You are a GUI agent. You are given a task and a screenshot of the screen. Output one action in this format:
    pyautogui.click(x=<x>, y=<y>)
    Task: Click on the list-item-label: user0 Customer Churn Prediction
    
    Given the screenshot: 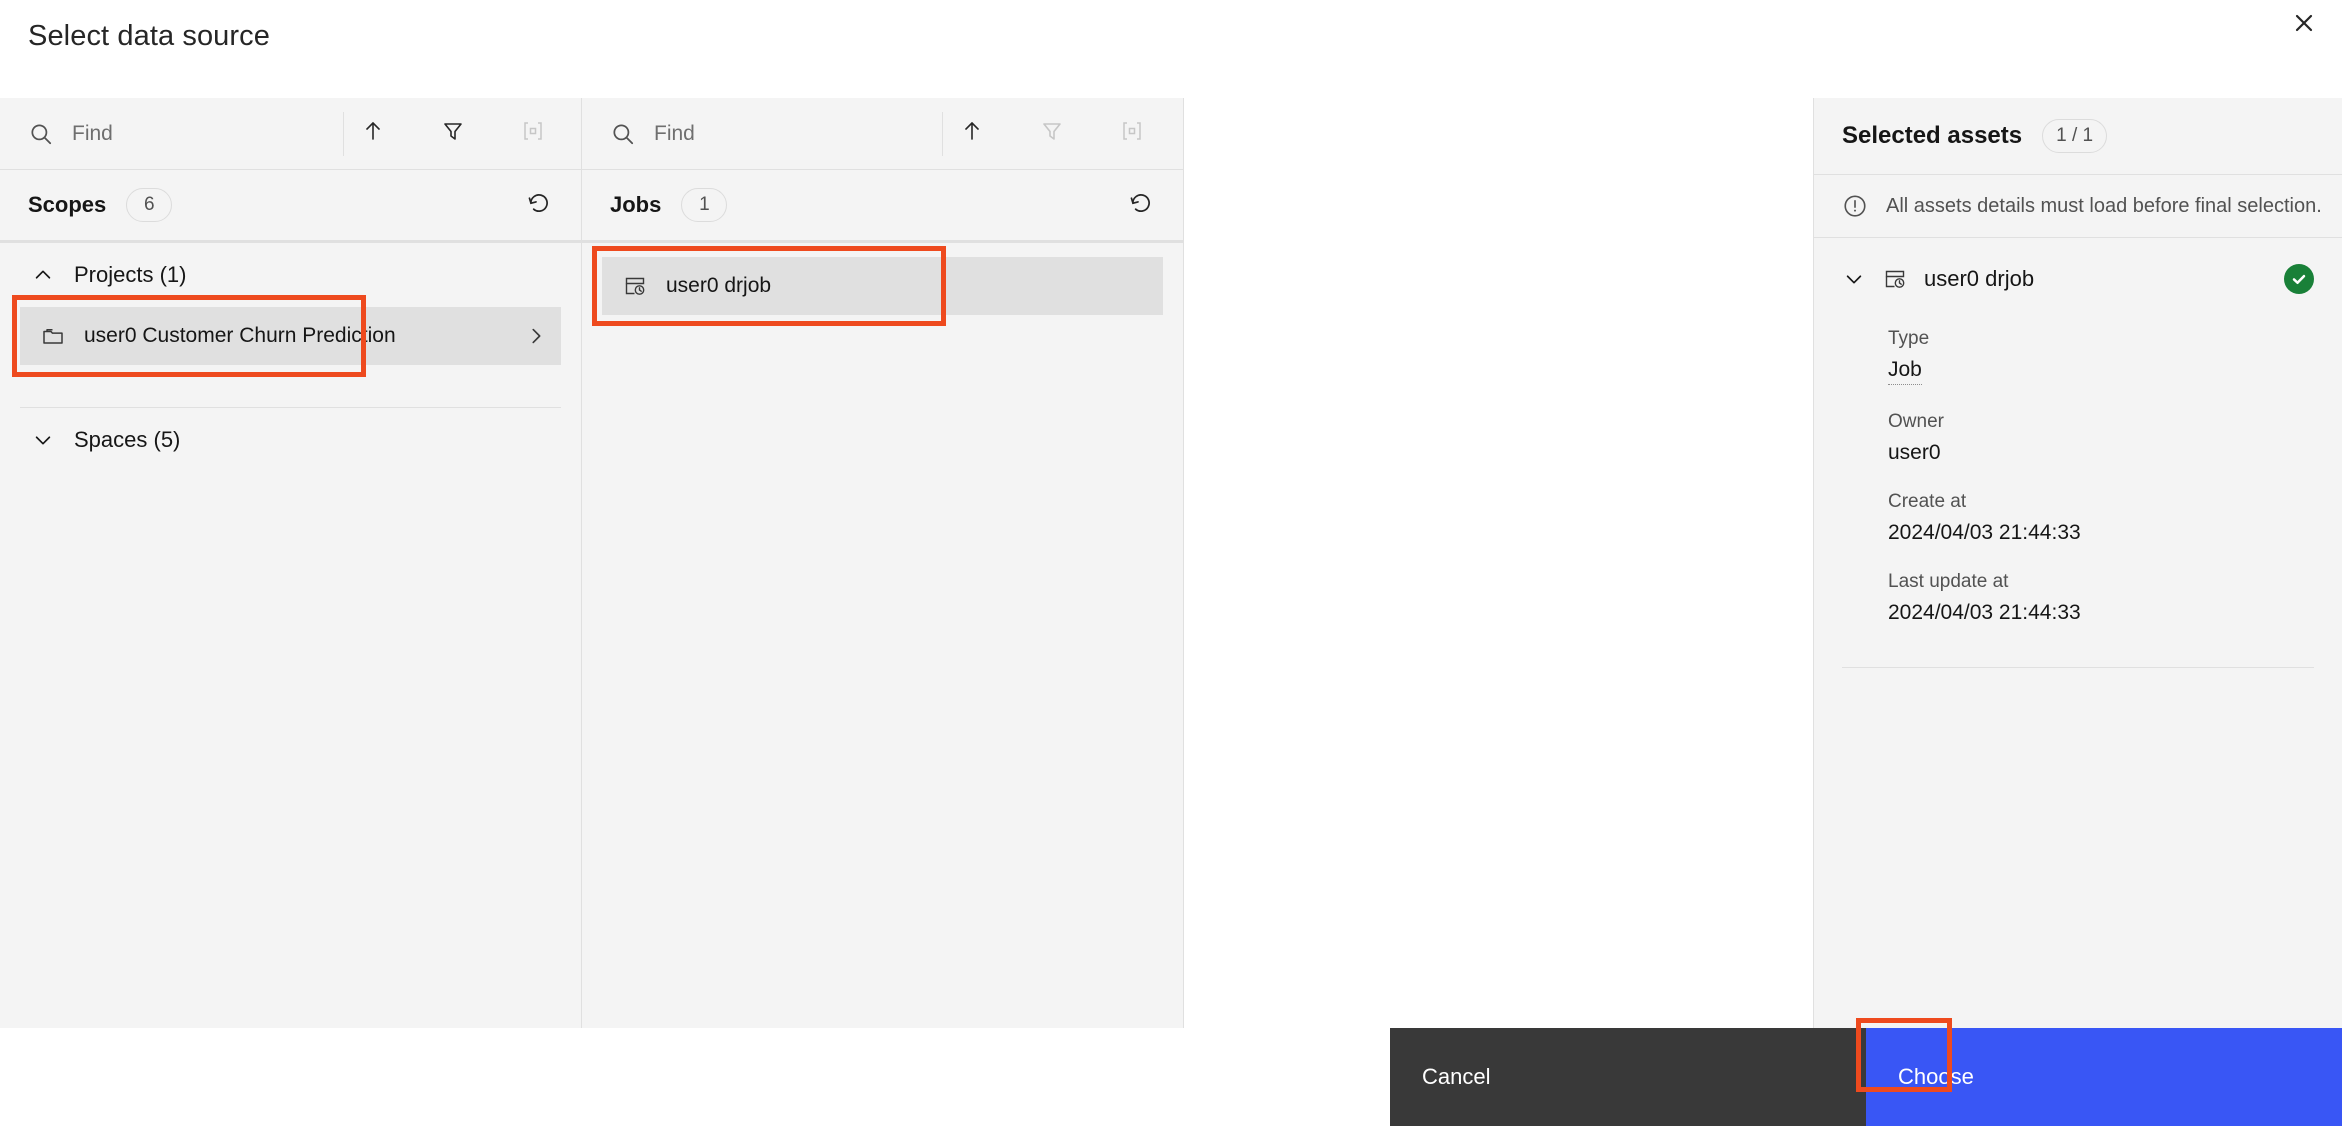 What is the action you would take?
    pyautogui.click(x=240, y=335)
    